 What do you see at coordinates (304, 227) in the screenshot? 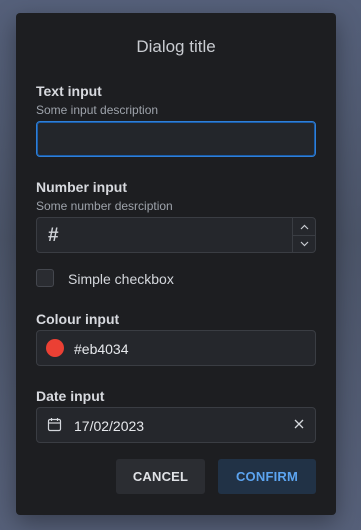
I see `chevron-up-icon` at bounding box center [304, 227].